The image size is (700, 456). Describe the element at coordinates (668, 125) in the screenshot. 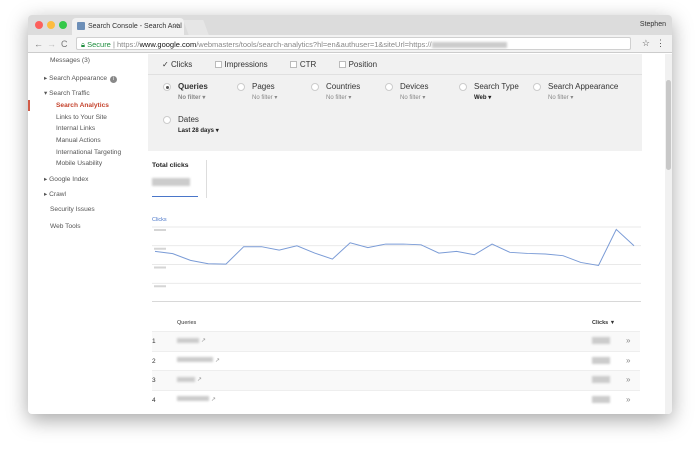

I see `scrollbar-thumb` at that location.